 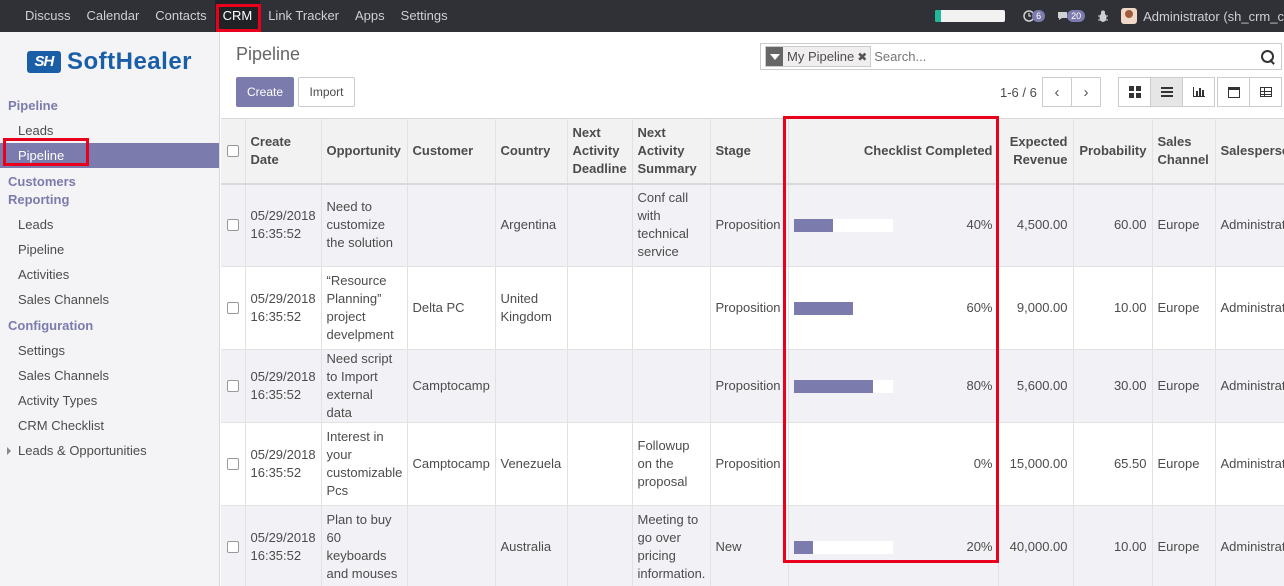 What do you see at coordinates (109, 249) in the screenshot?
I see `sidebar-item-report-pipeline: Pipeline` at bounding box center [109, 249].